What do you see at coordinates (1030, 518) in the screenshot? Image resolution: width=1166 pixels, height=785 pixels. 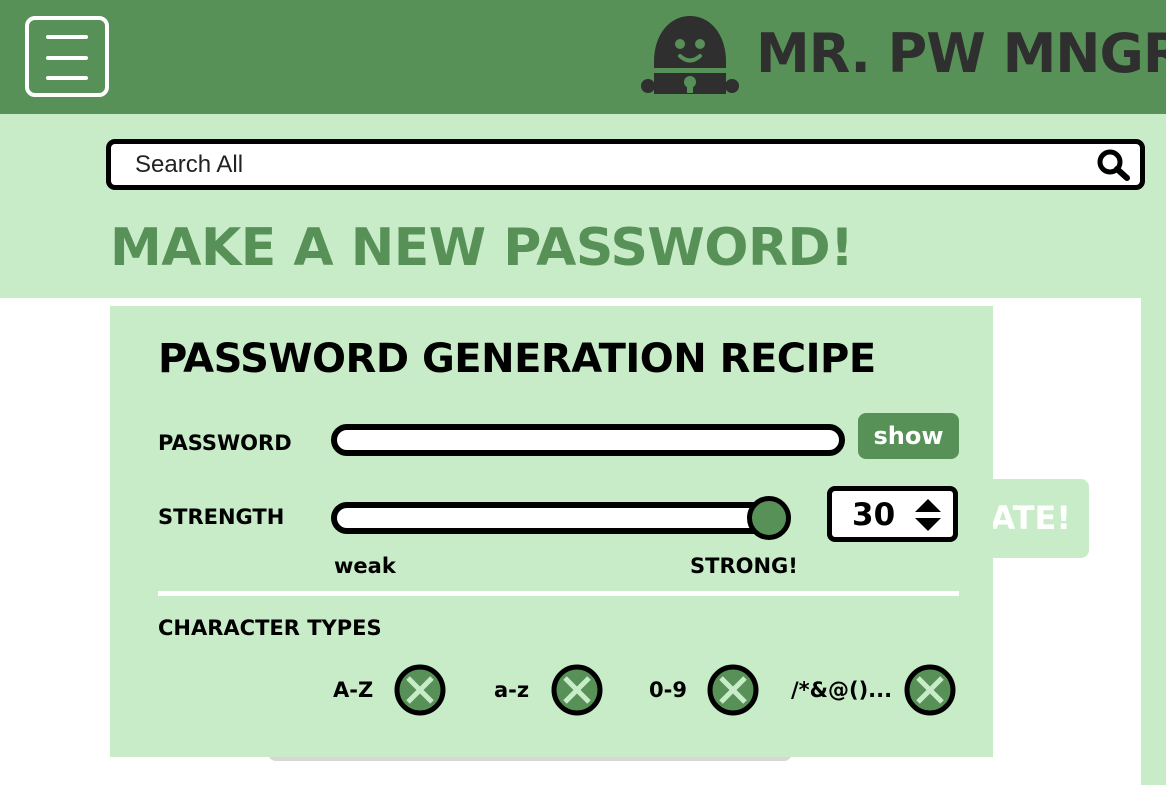 I see `generate-button-label: ATE!` at bounding box center [1030, 518].